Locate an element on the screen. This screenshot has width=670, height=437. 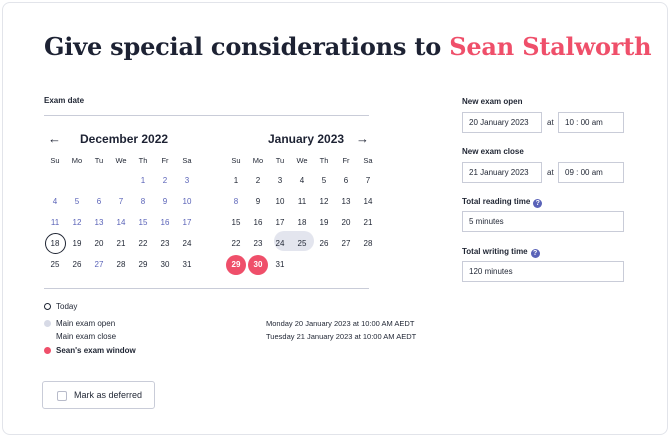
mark-as-deferred-button: Mark as deferred is located at coordinates (98, 395).